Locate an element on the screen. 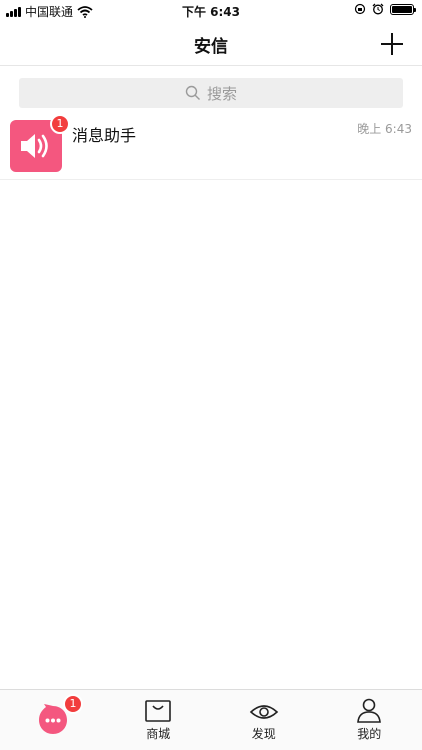 The image size is (422, 750). nav-bar: 安信 is located at coordinates (211, 44).